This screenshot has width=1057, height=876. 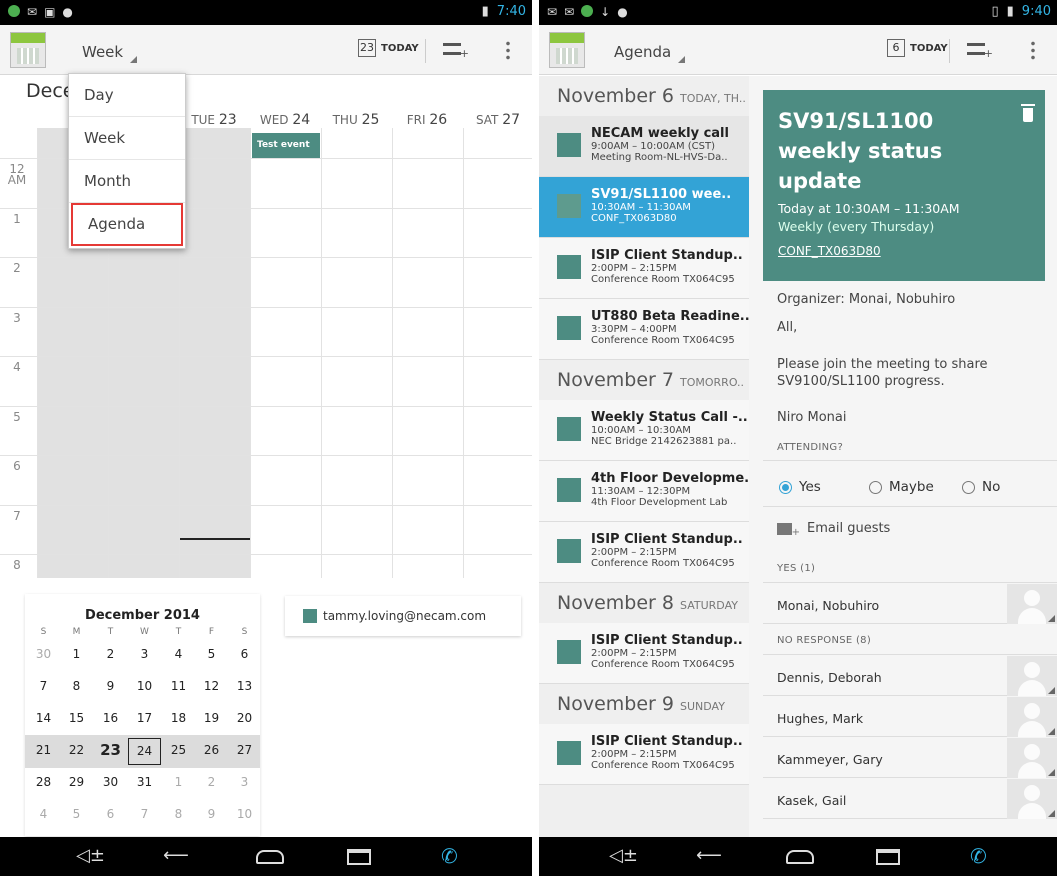 I want to click on menu-item-agenda: Agenda, so click(x=127, y=224).